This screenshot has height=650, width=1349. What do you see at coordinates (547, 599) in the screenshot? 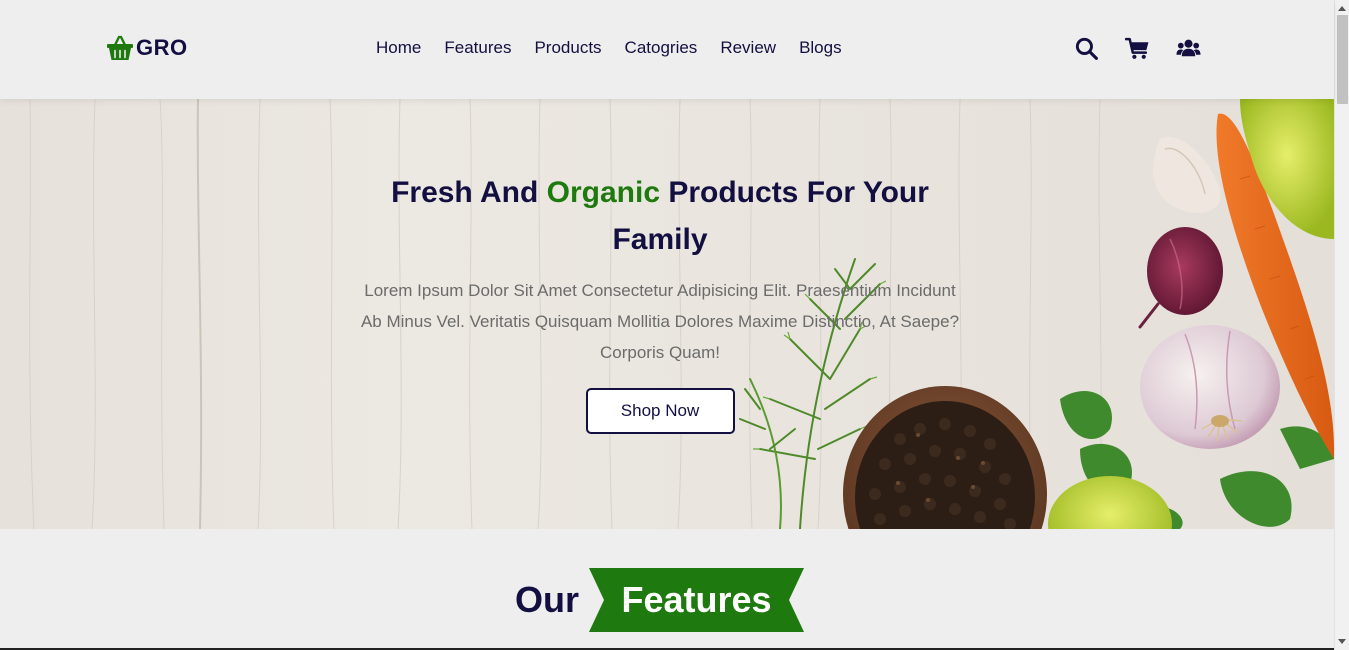
I see `features-heading-our: Our` at bounding box center [547, 599].